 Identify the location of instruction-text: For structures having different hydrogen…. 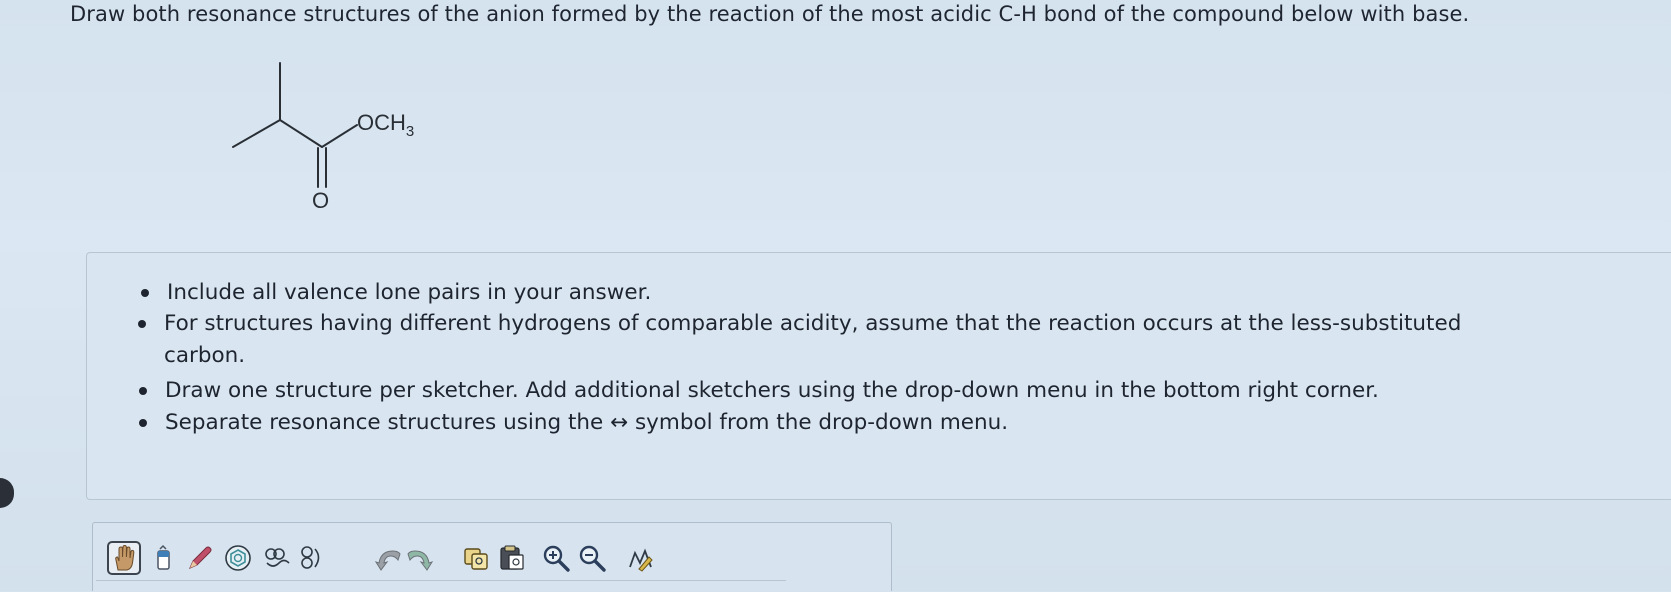
(813, 323).